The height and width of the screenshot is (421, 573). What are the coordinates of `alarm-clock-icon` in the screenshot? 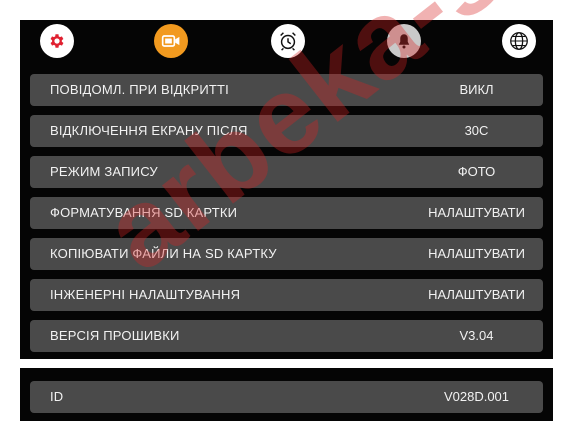 It's located at (288, 41).